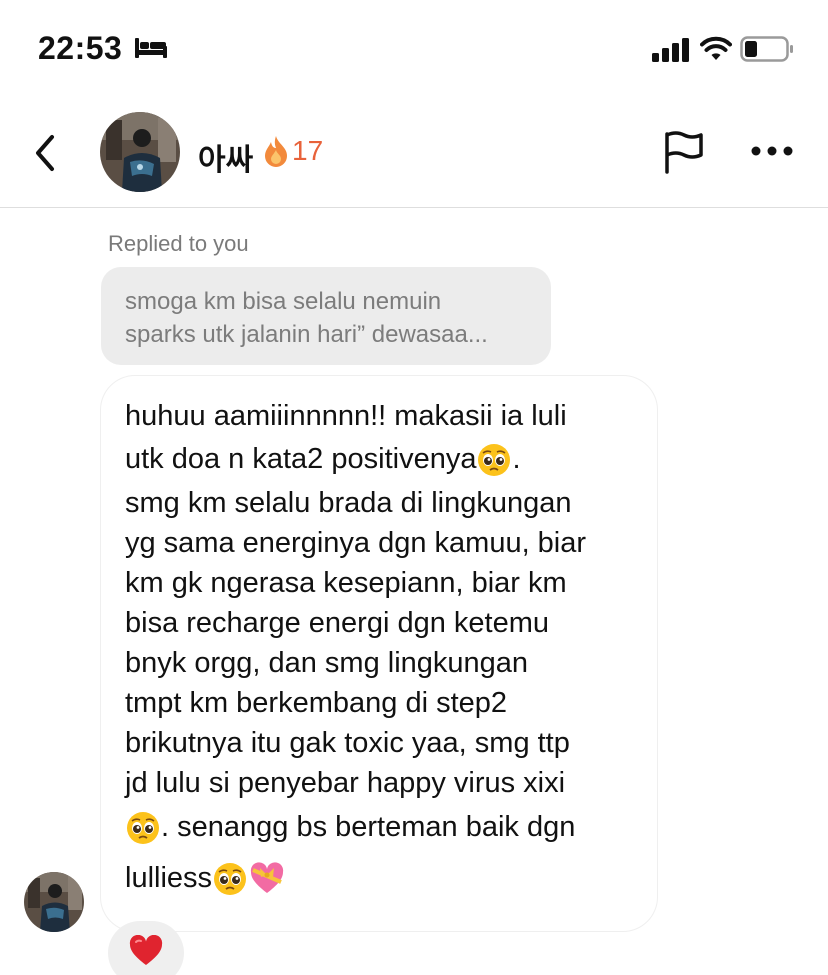 The width and height of the screenshot is (828, 975). I want to click on replied-to-you-label: Replied to you, so click(178, 243).